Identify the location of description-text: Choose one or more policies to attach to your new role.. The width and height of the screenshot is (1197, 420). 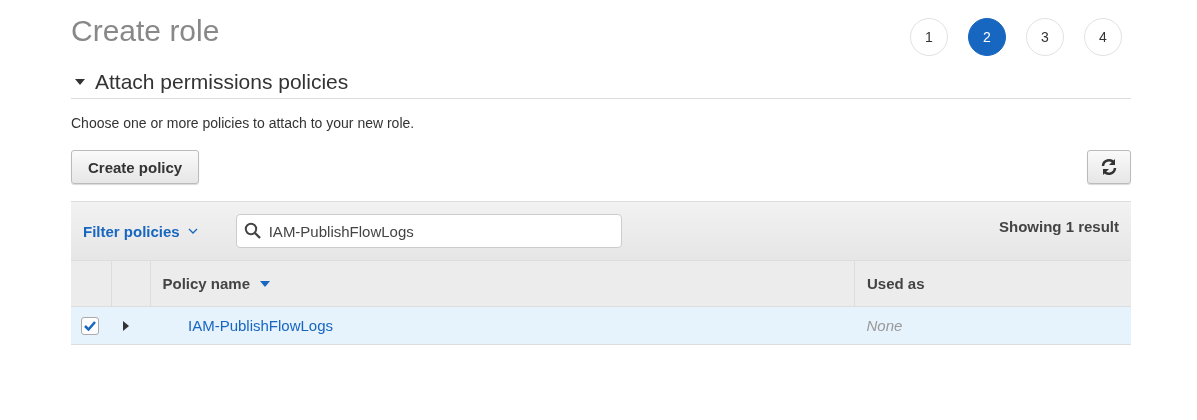
(243, 123).